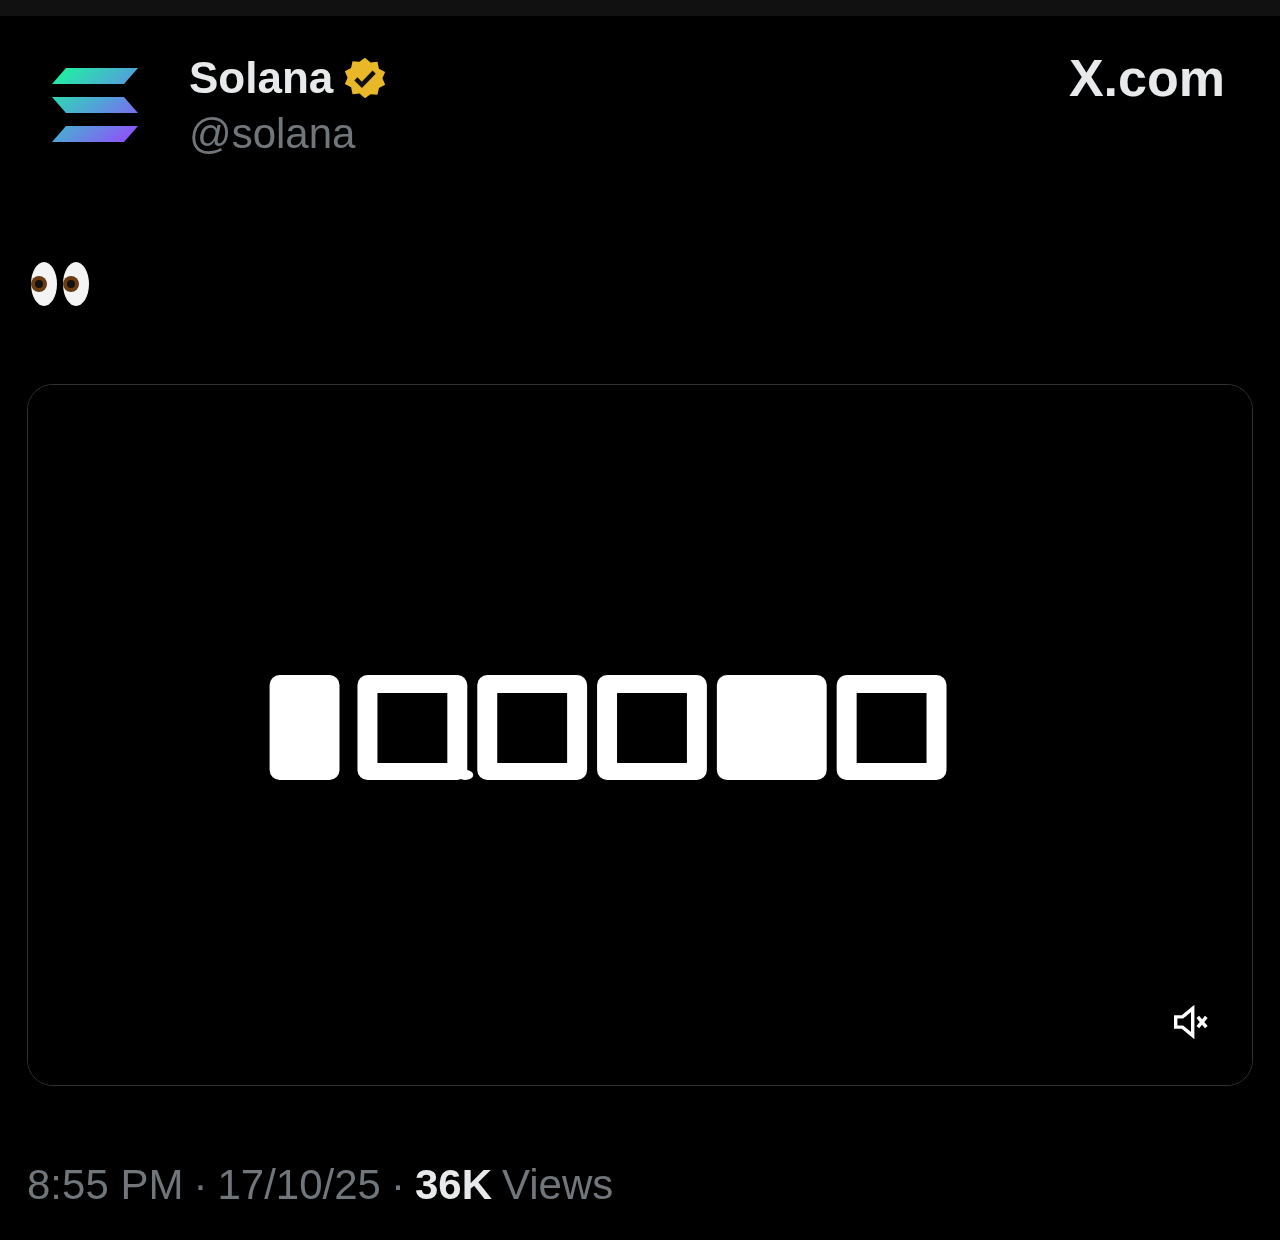 The width and height of the screenshot is (1280, 1240). What do you see at coordinates (558, 1185) in the screenshot?
I see `views-label: Views` at bounding box center [558, 1185].